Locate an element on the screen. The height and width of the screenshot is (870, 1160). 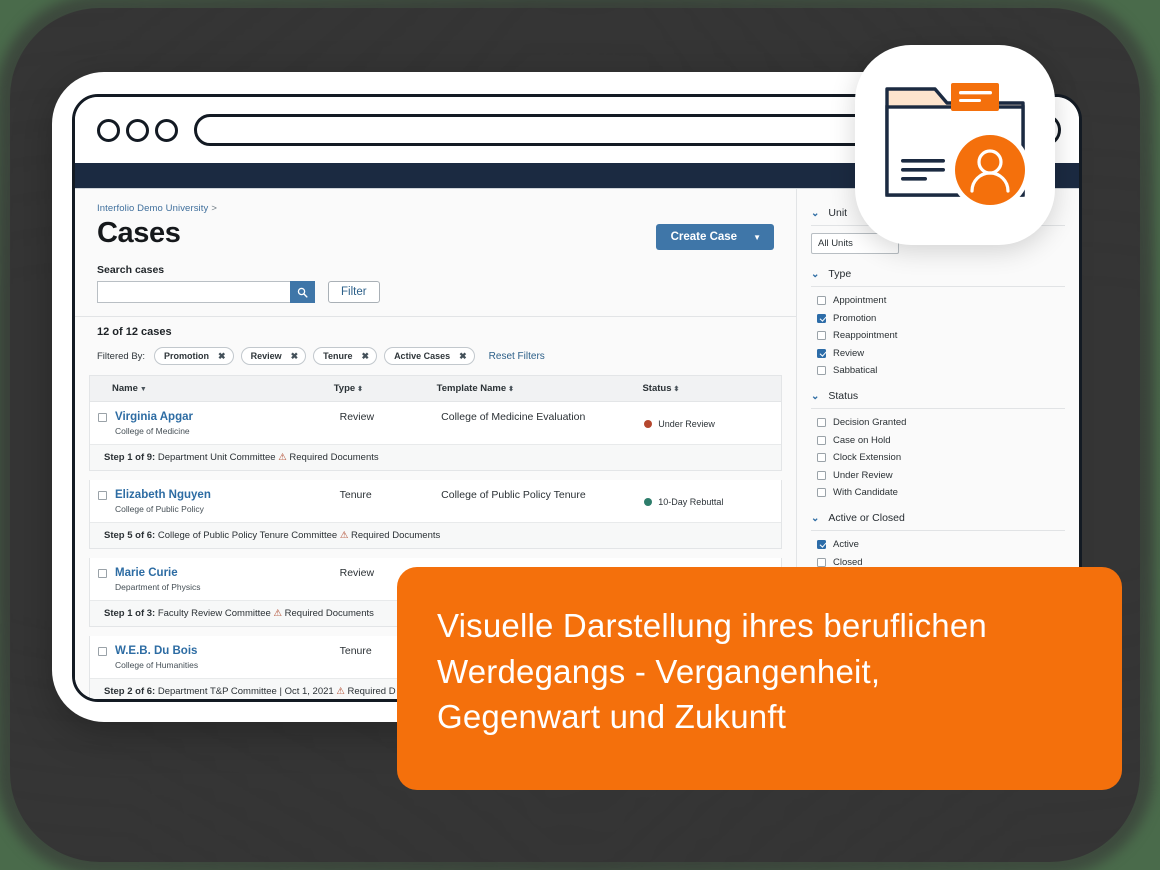
step-committee: Department T&P Committee | is located at coordinates (220, 691).